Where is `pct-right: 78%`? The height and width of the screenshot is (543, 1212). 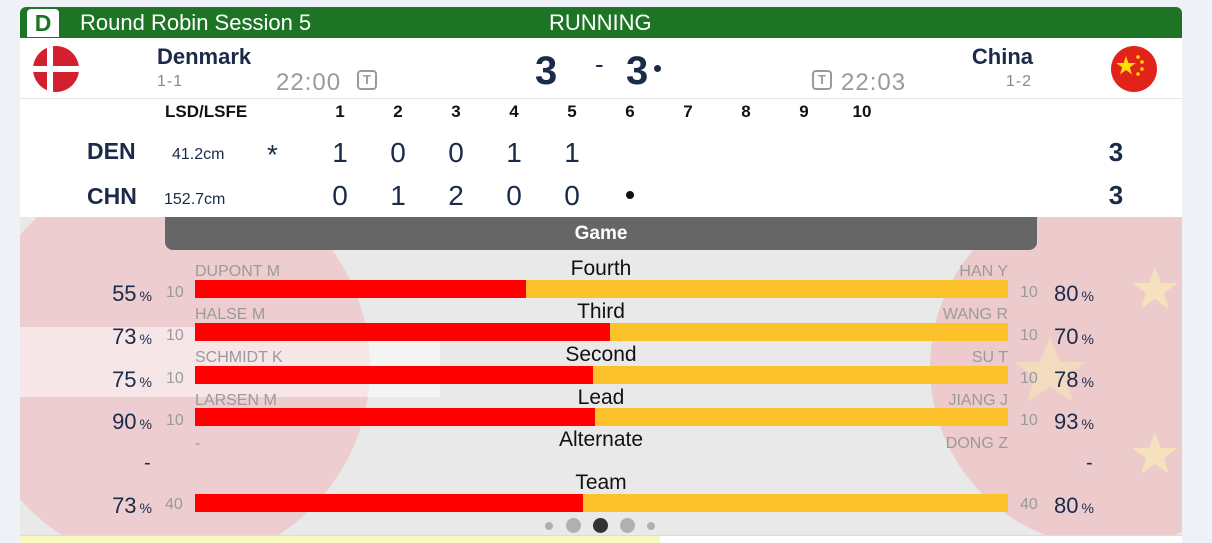
pct-right: 78% is located at coordinates (1074, 379).